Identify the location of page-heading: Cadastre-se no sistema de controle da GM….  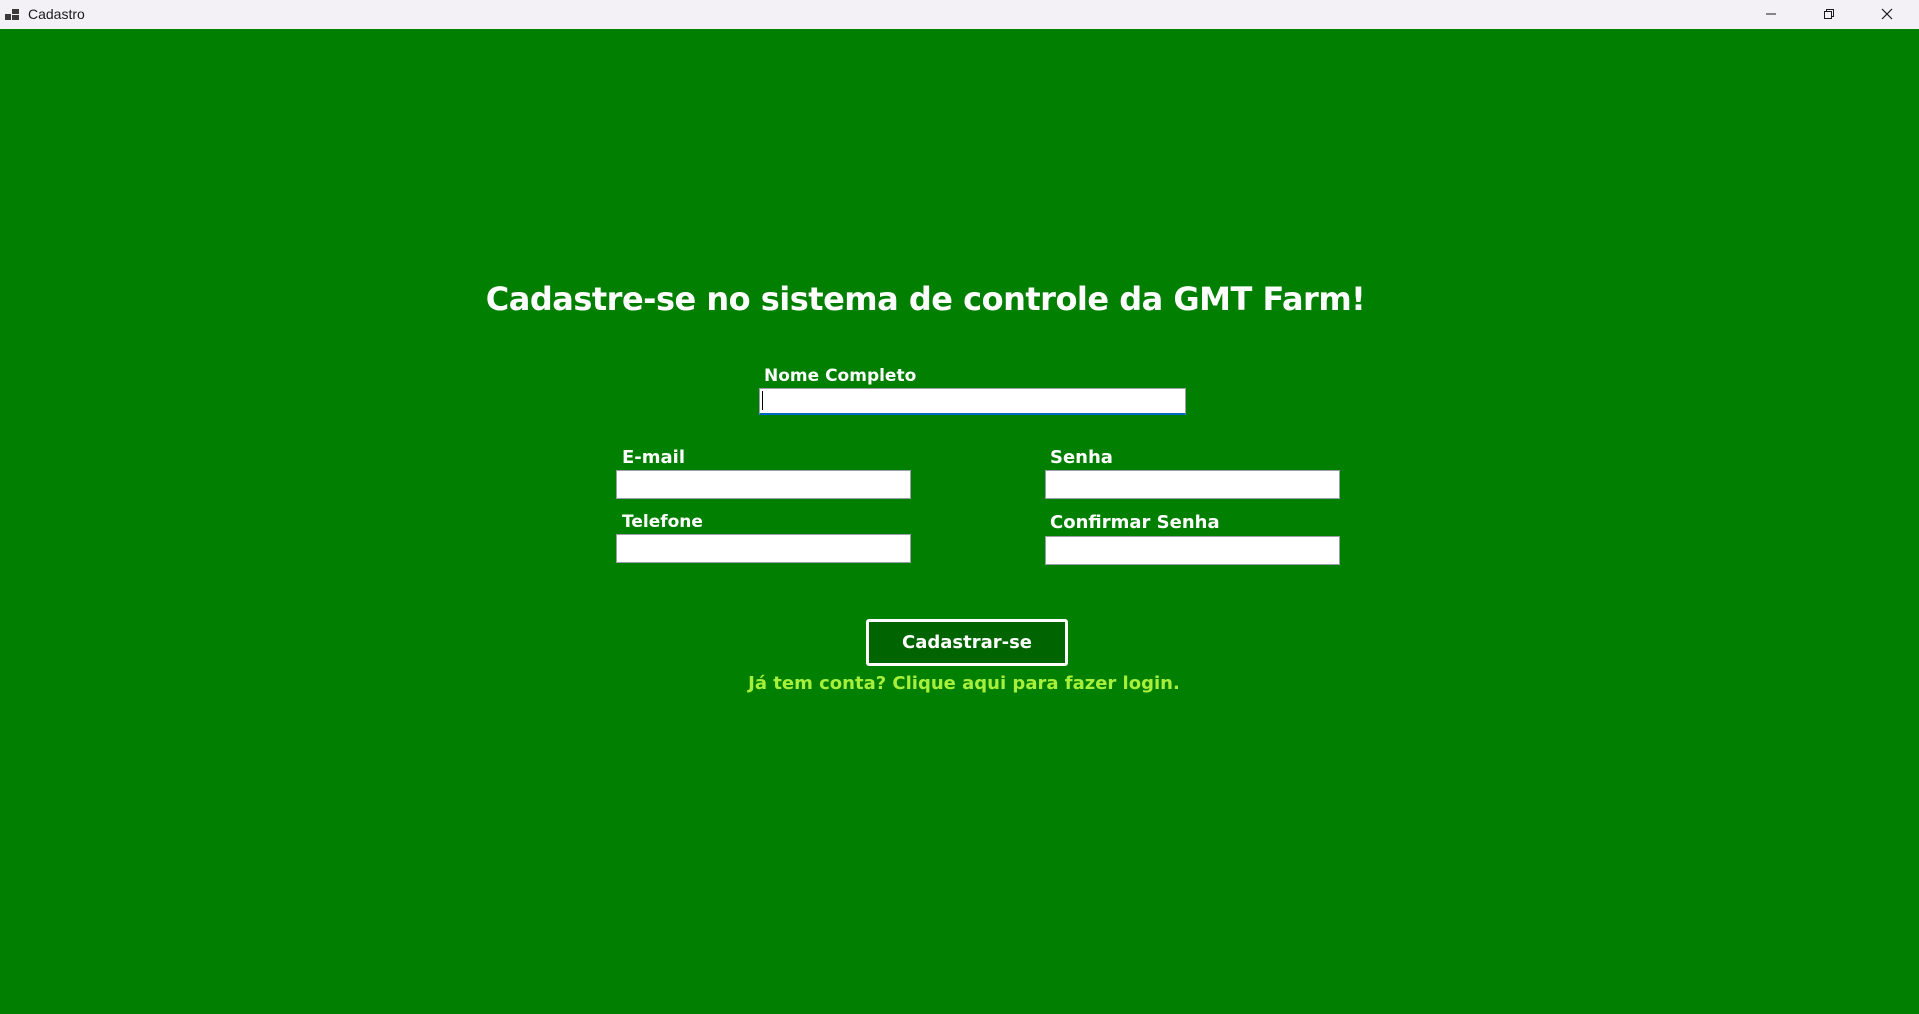
(925, 299).